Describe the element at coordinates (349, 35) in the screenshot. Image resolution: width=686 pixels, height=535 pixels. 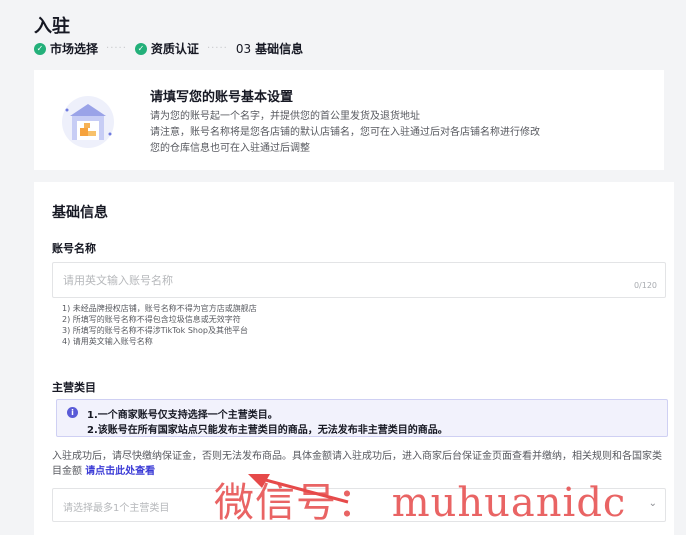
I see `page-header: 入驻 ✓ 市场选择 ····· ✓ 资质认证 ····· 03 基础信息` at that location.